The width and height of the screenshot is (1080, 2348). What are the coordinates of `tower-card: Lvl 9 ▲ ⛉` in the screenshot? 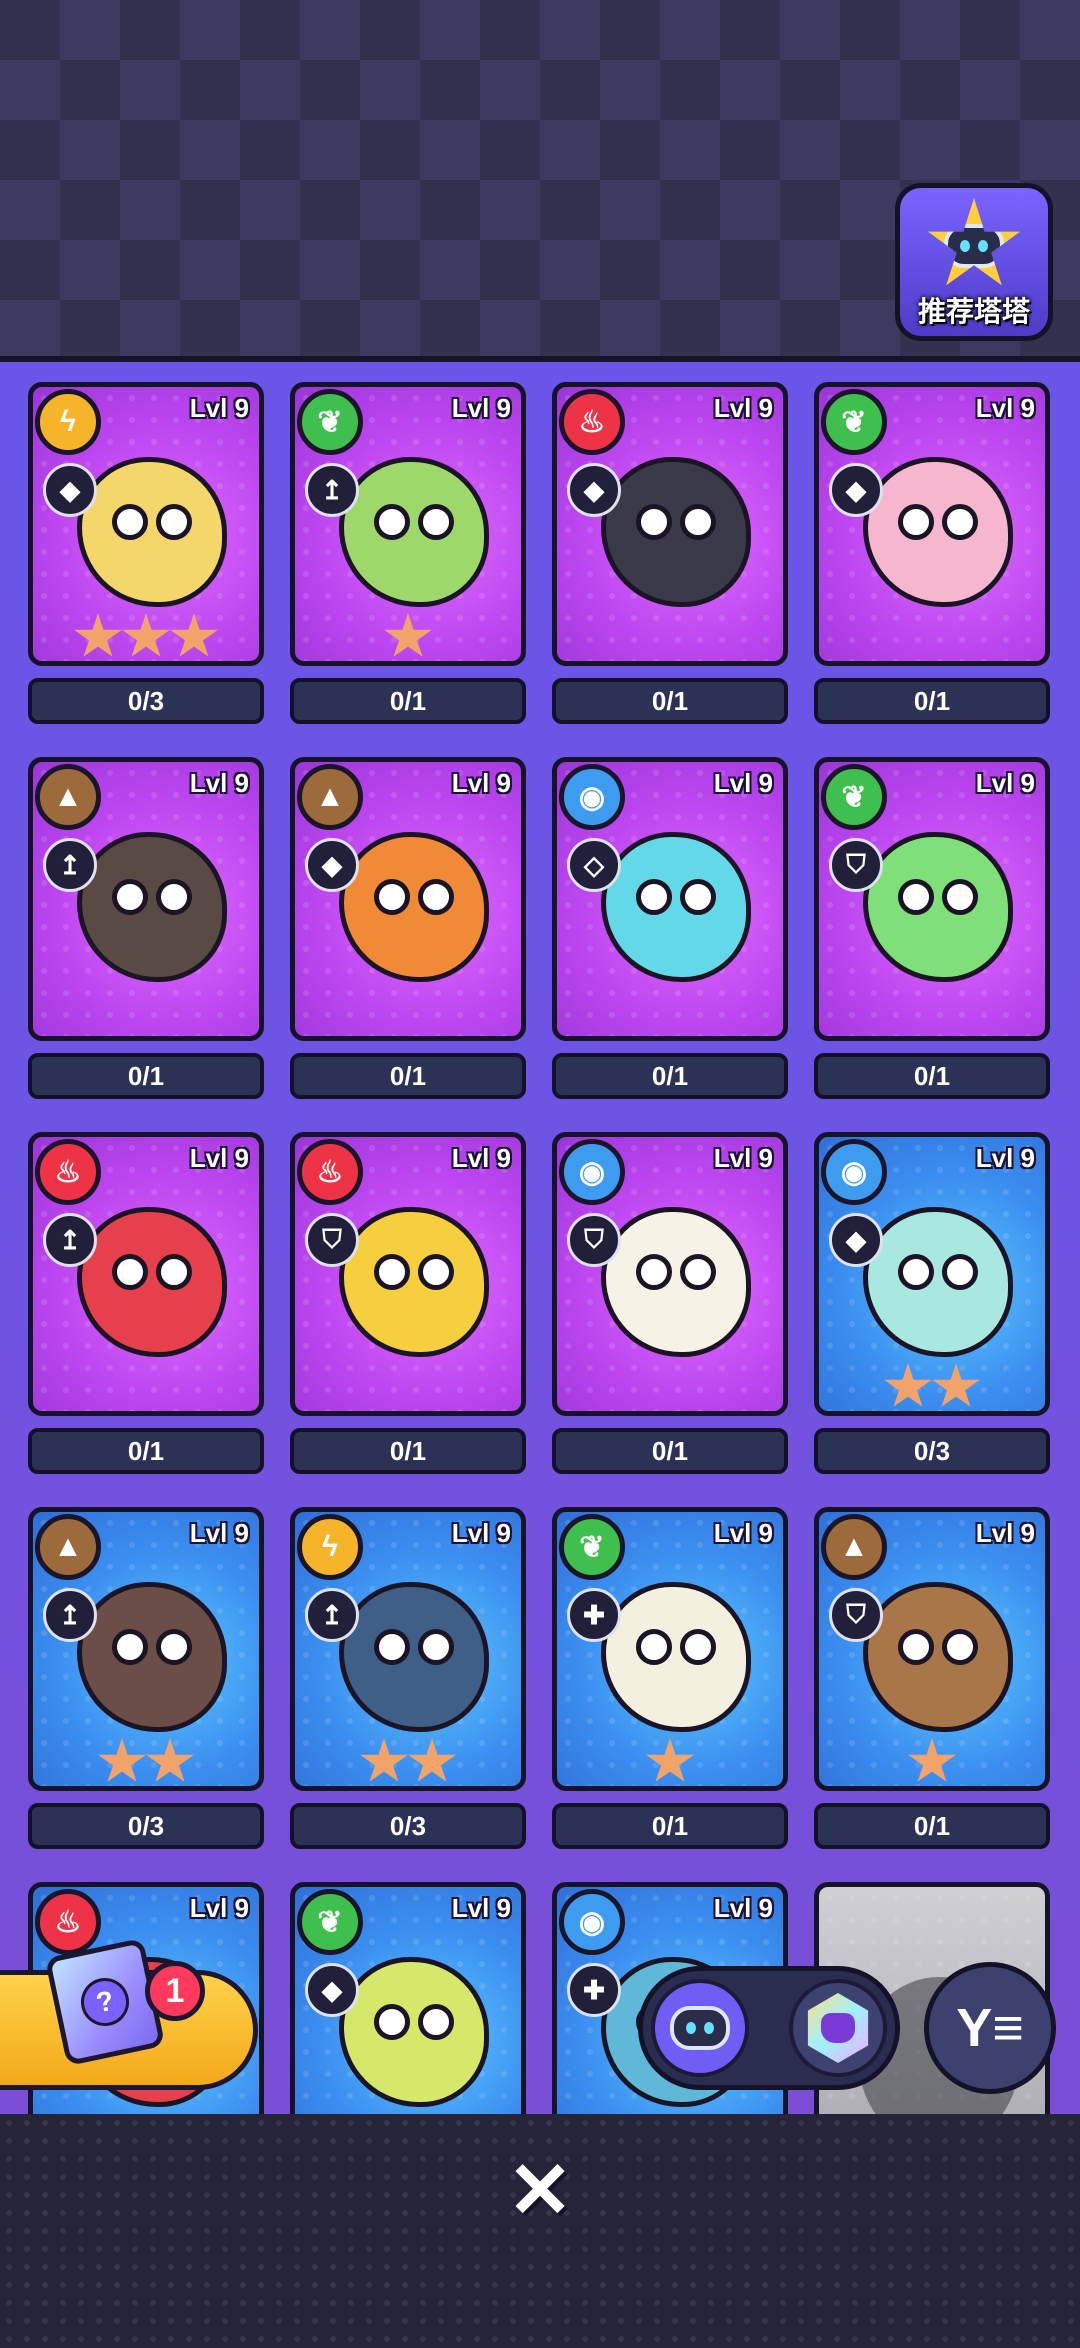 It's located at (932, 1649).